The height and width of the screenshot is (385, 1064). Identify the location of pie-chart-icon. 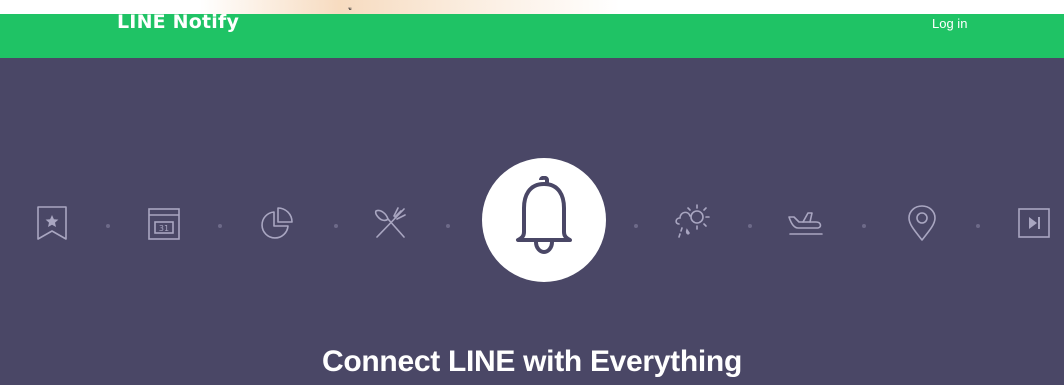
(277, 223).